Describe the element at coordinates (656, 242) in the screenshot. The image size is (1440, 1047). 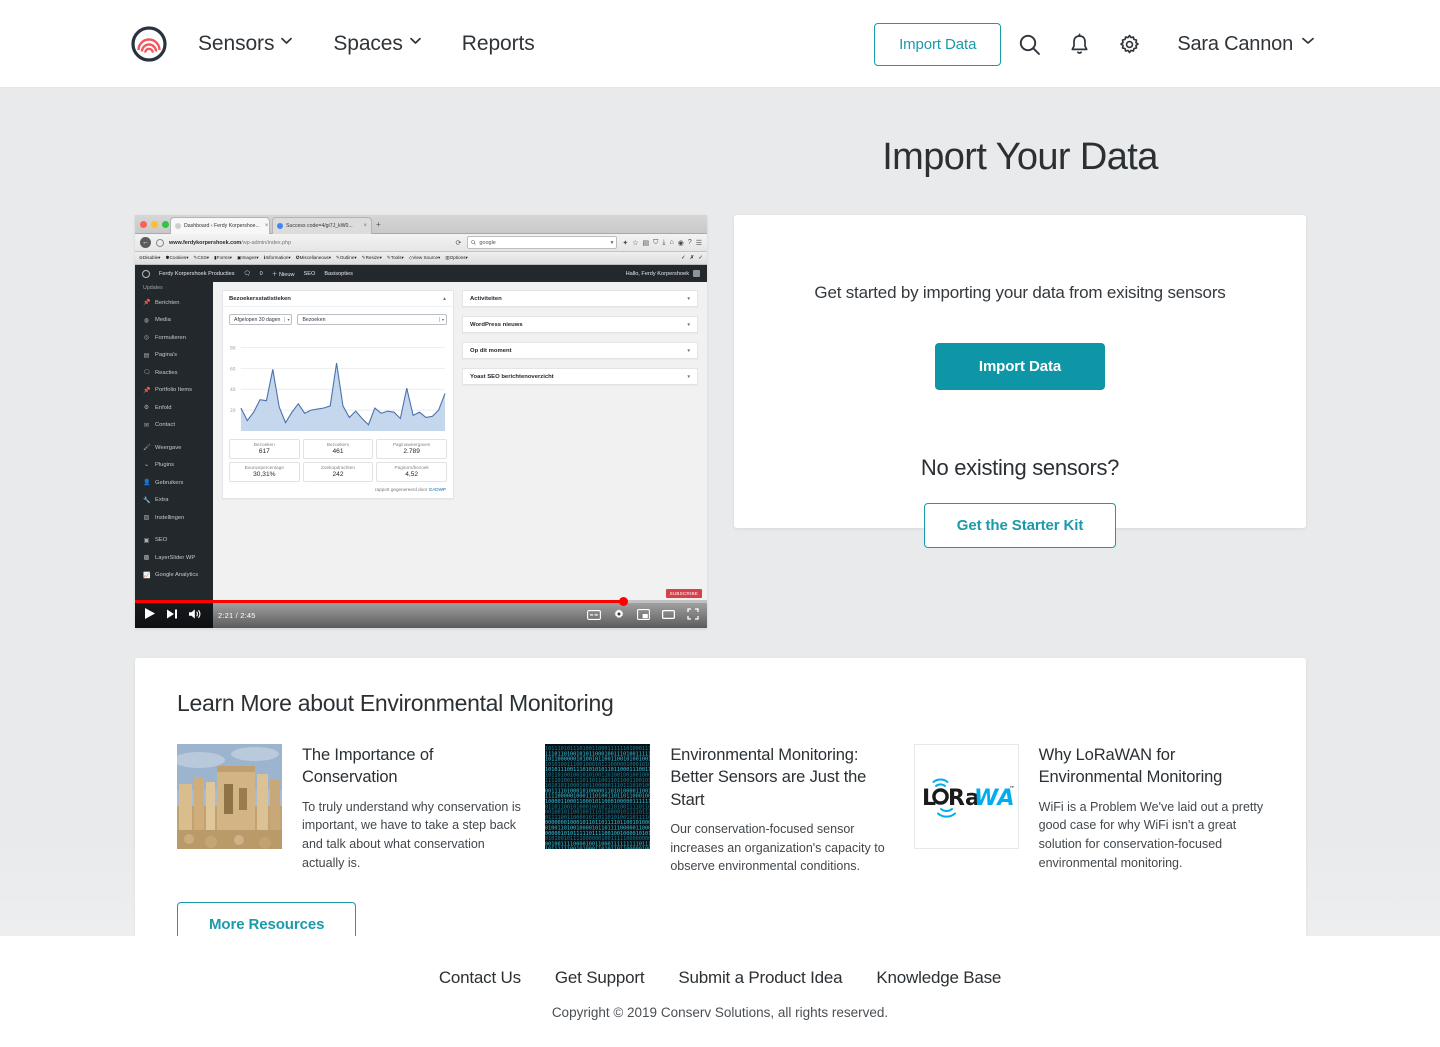
I see `shield-icon: ⛉` at that location.